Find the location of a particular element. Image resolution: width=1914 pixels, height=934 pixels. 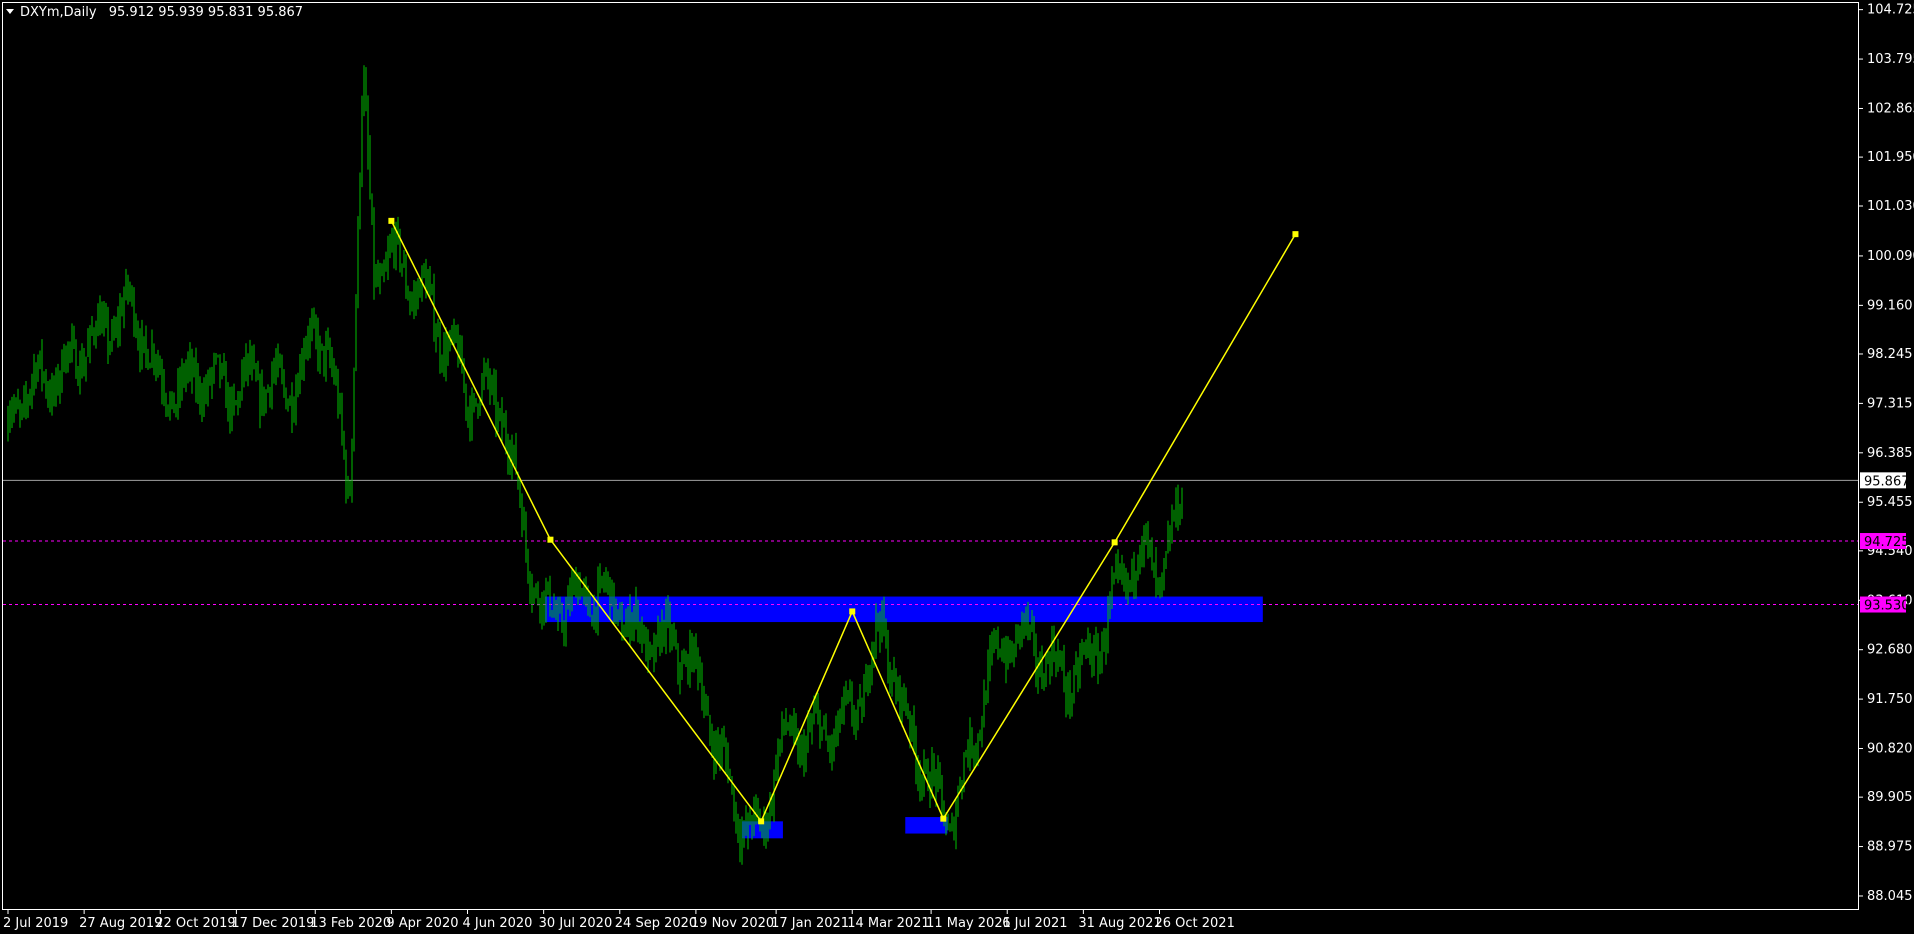

y-tick-label: 103.795 is located at coordinates (1890, 59).